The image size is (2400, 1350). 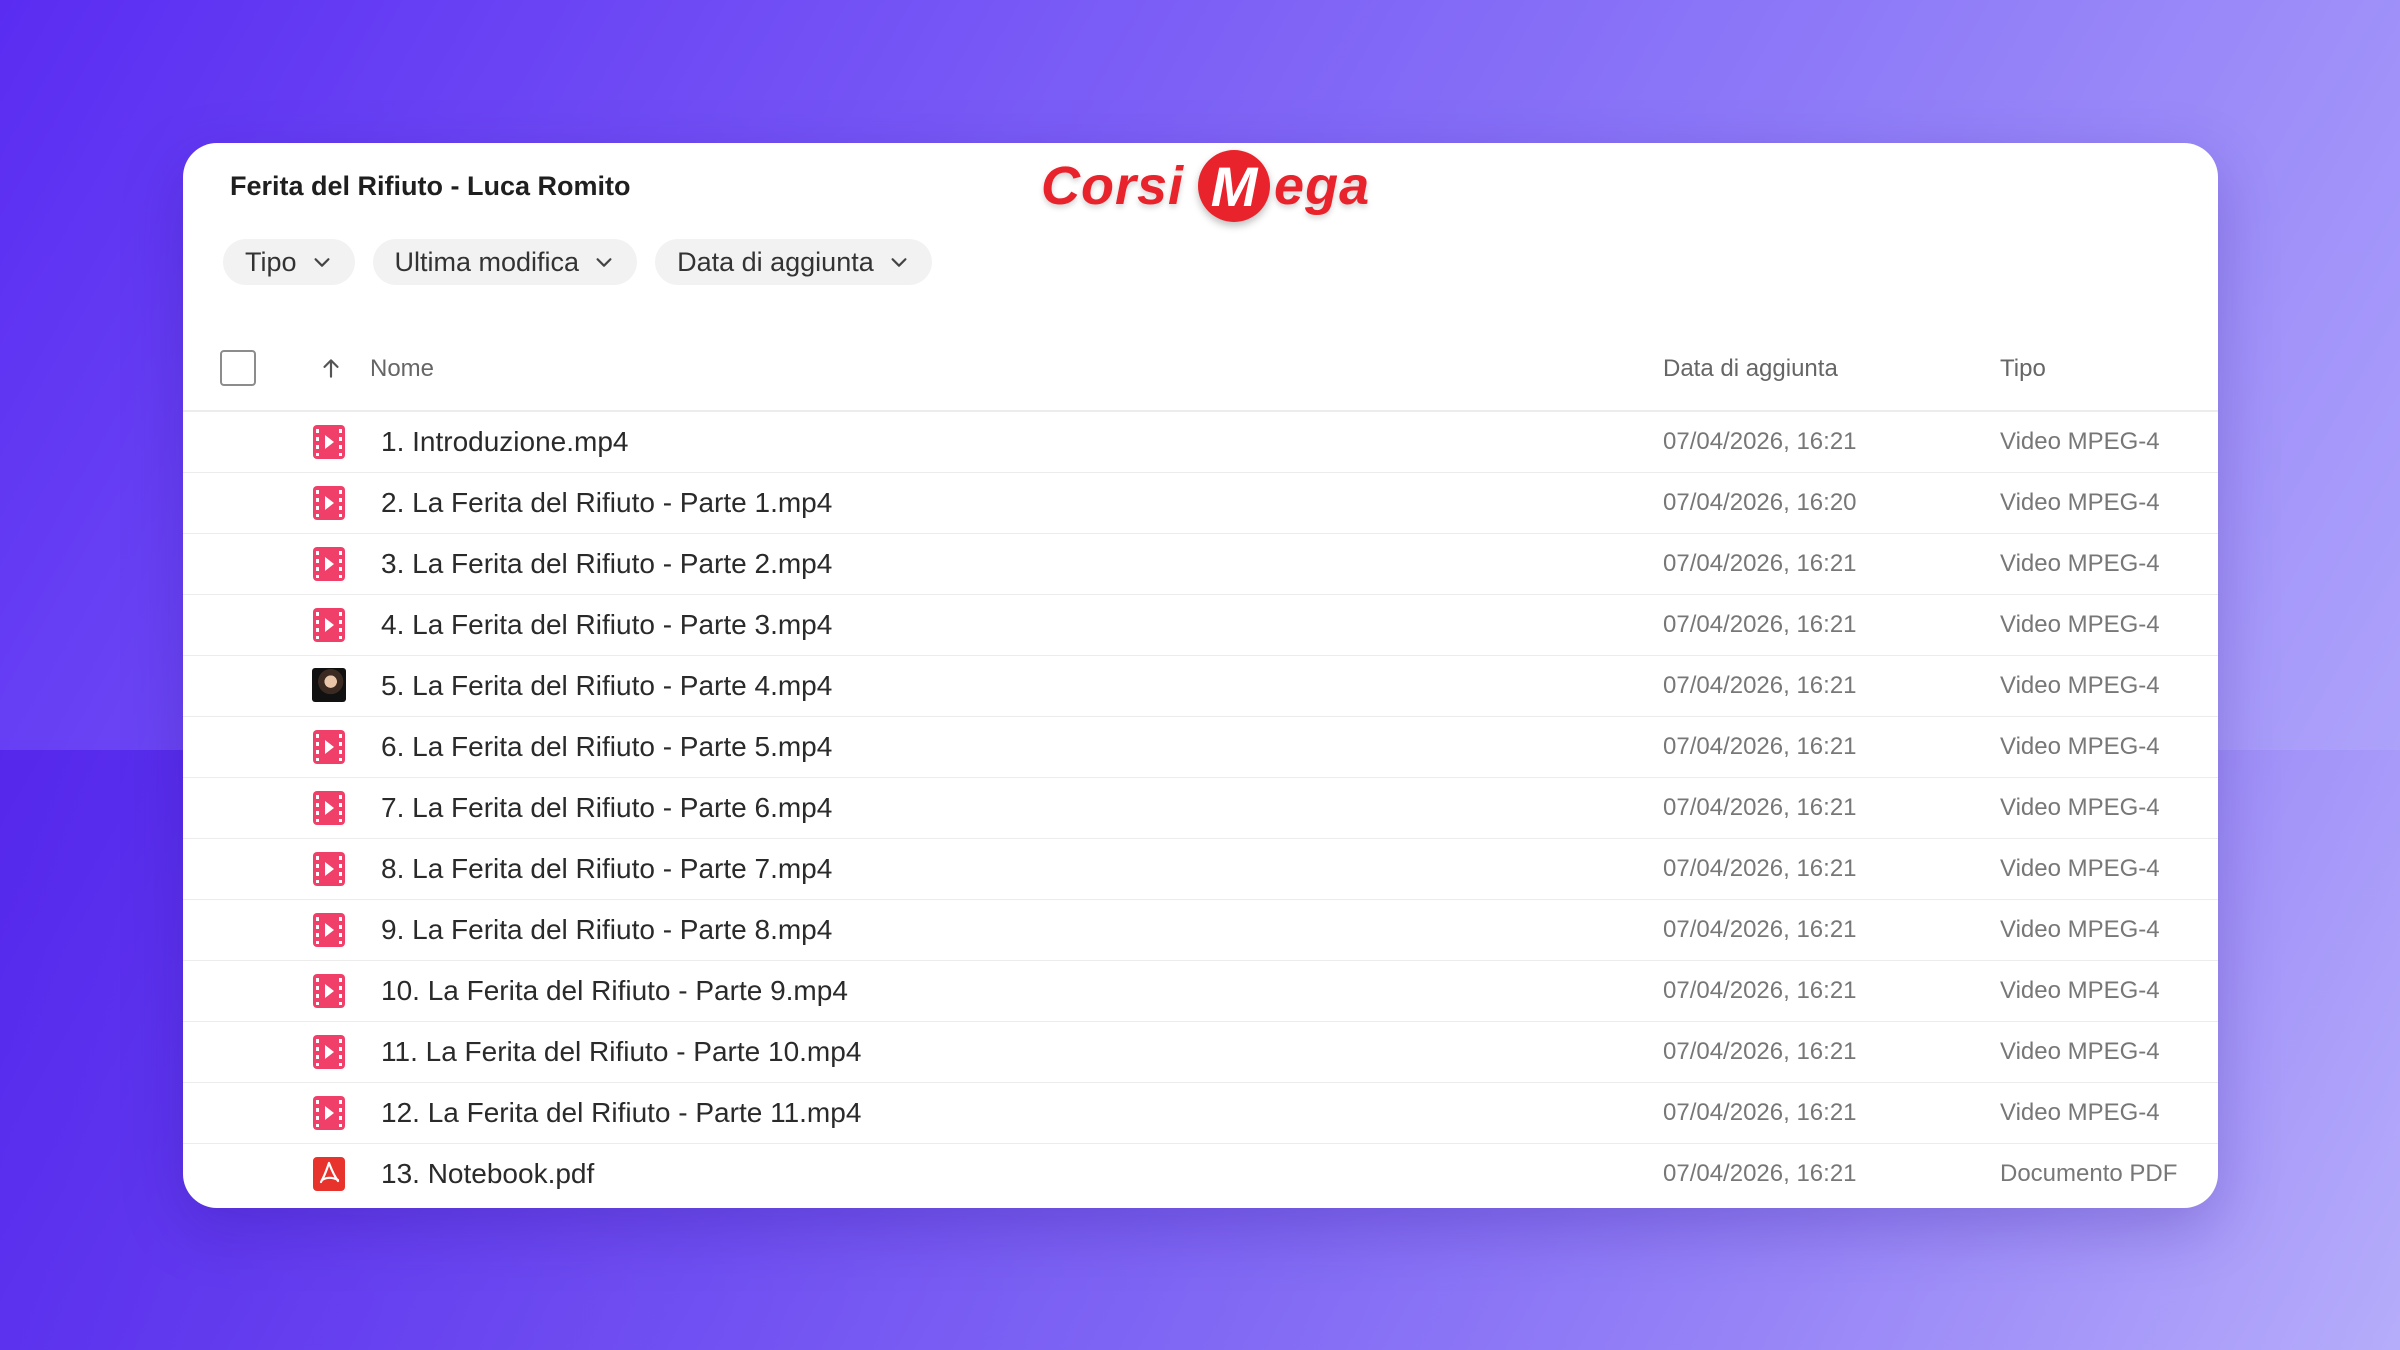 I want to click on brand-logo-suffix: ega, so click(x=1322, y=186).